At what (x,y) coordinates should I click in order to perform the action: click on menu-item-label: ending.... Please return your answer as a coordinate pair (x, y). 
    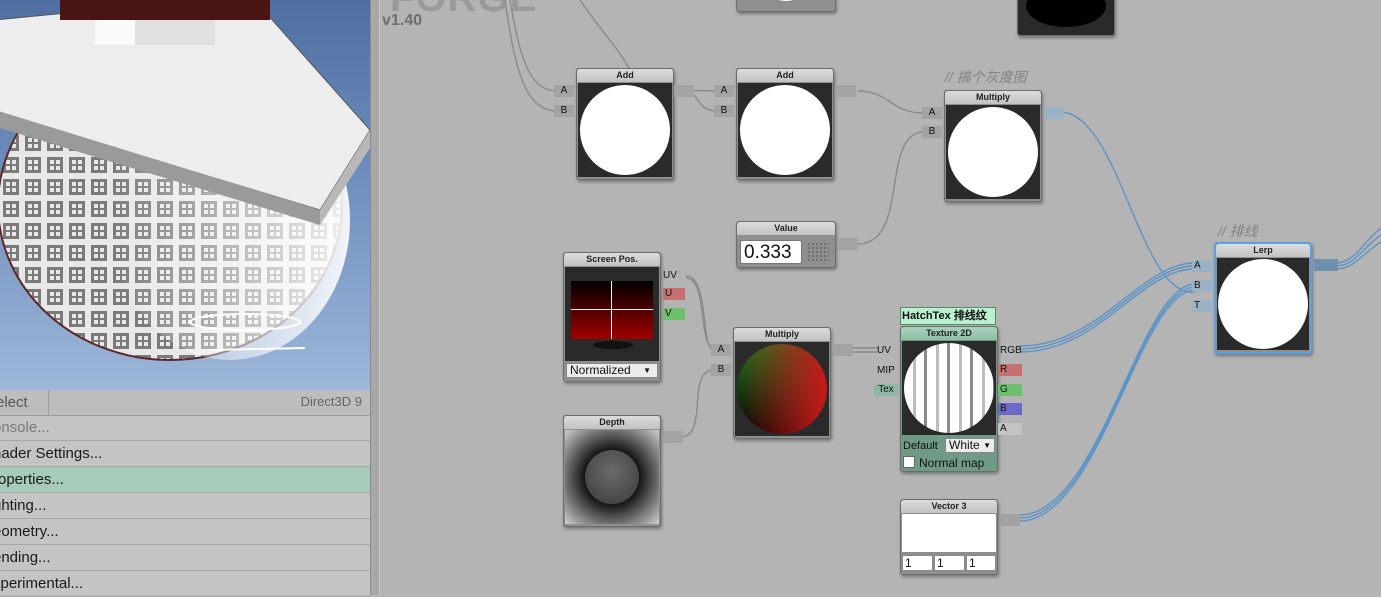
    Looking at the image, I should click on (25, 557).